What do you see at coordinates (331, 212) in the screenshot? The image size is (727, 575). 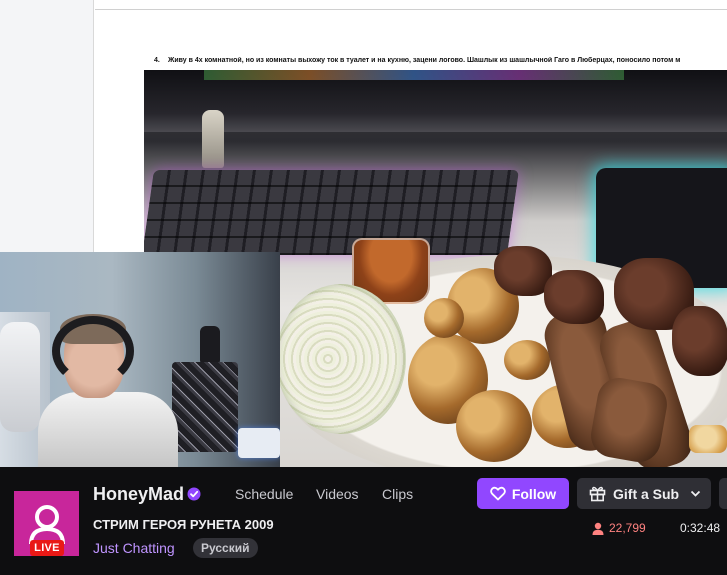 I see `keyboard-keys` at bounding box center [331, 212].